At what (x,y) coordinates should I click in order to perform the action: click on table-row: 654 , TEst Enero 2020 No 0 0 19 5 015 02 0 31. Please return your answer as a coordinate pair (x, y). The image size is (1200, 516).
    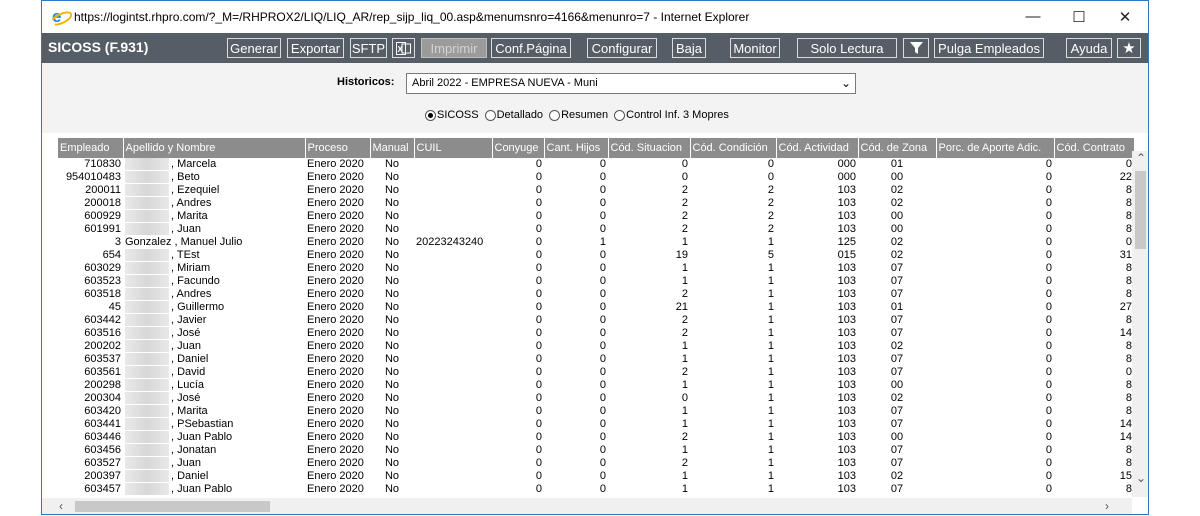
    Looking at the image, I should click on (596, 255).